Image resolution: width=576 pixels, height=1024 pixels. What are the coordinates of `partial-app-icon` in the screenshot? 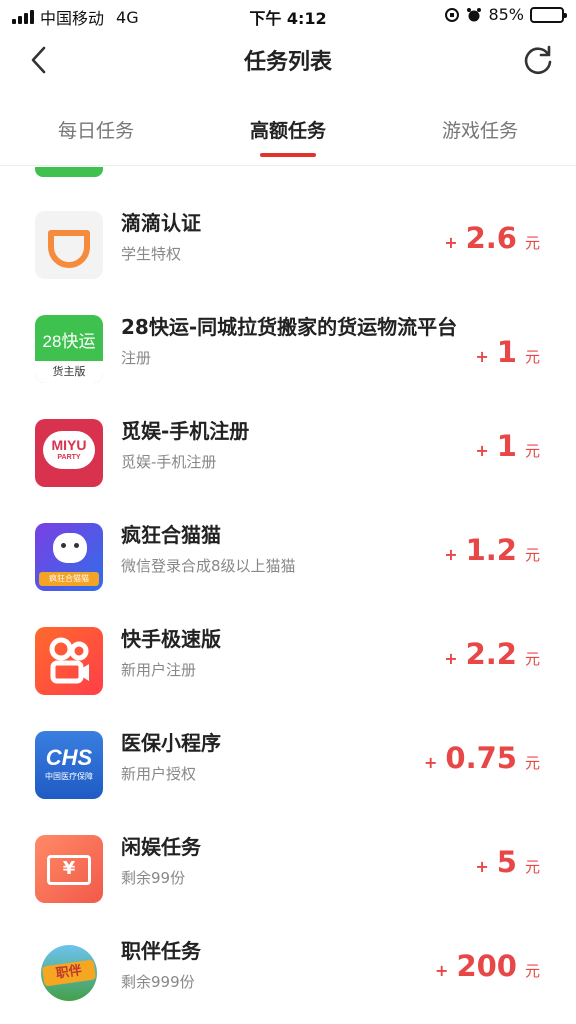 It's located at (69, 172).